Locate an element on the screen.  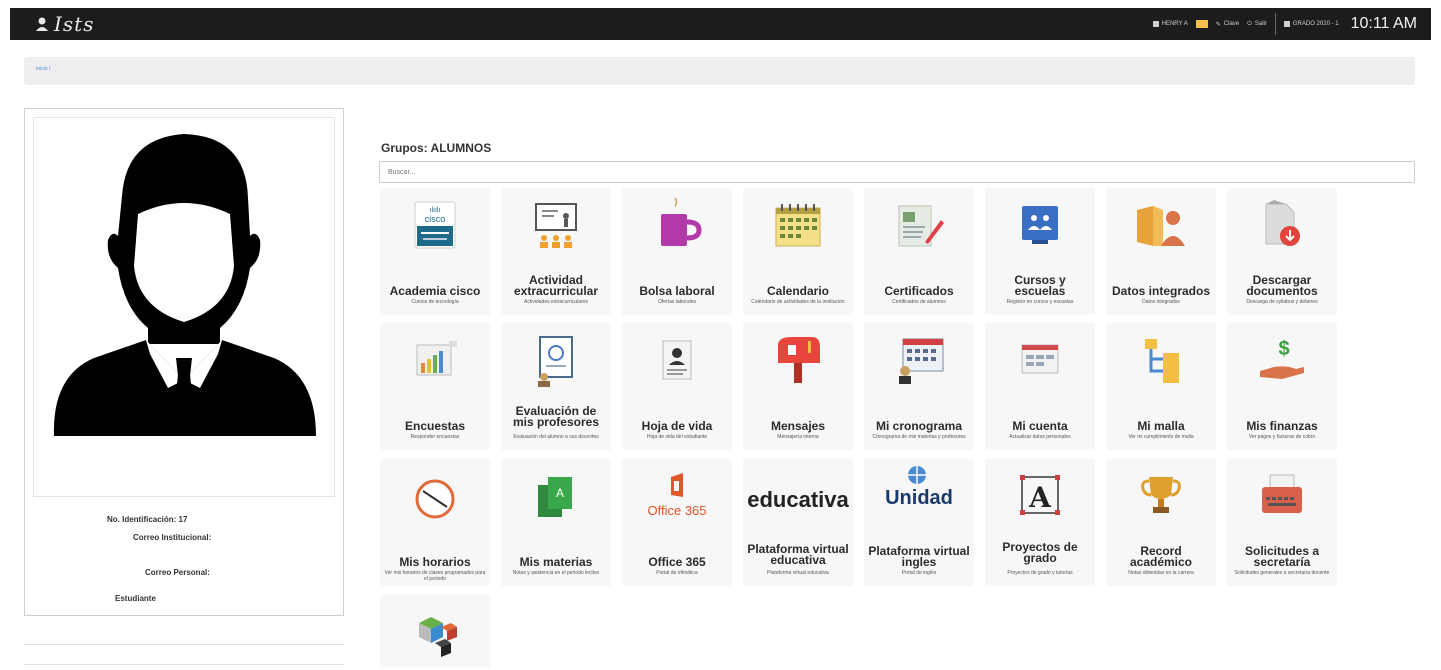
secondary-card is located at coordinates (184, 667).